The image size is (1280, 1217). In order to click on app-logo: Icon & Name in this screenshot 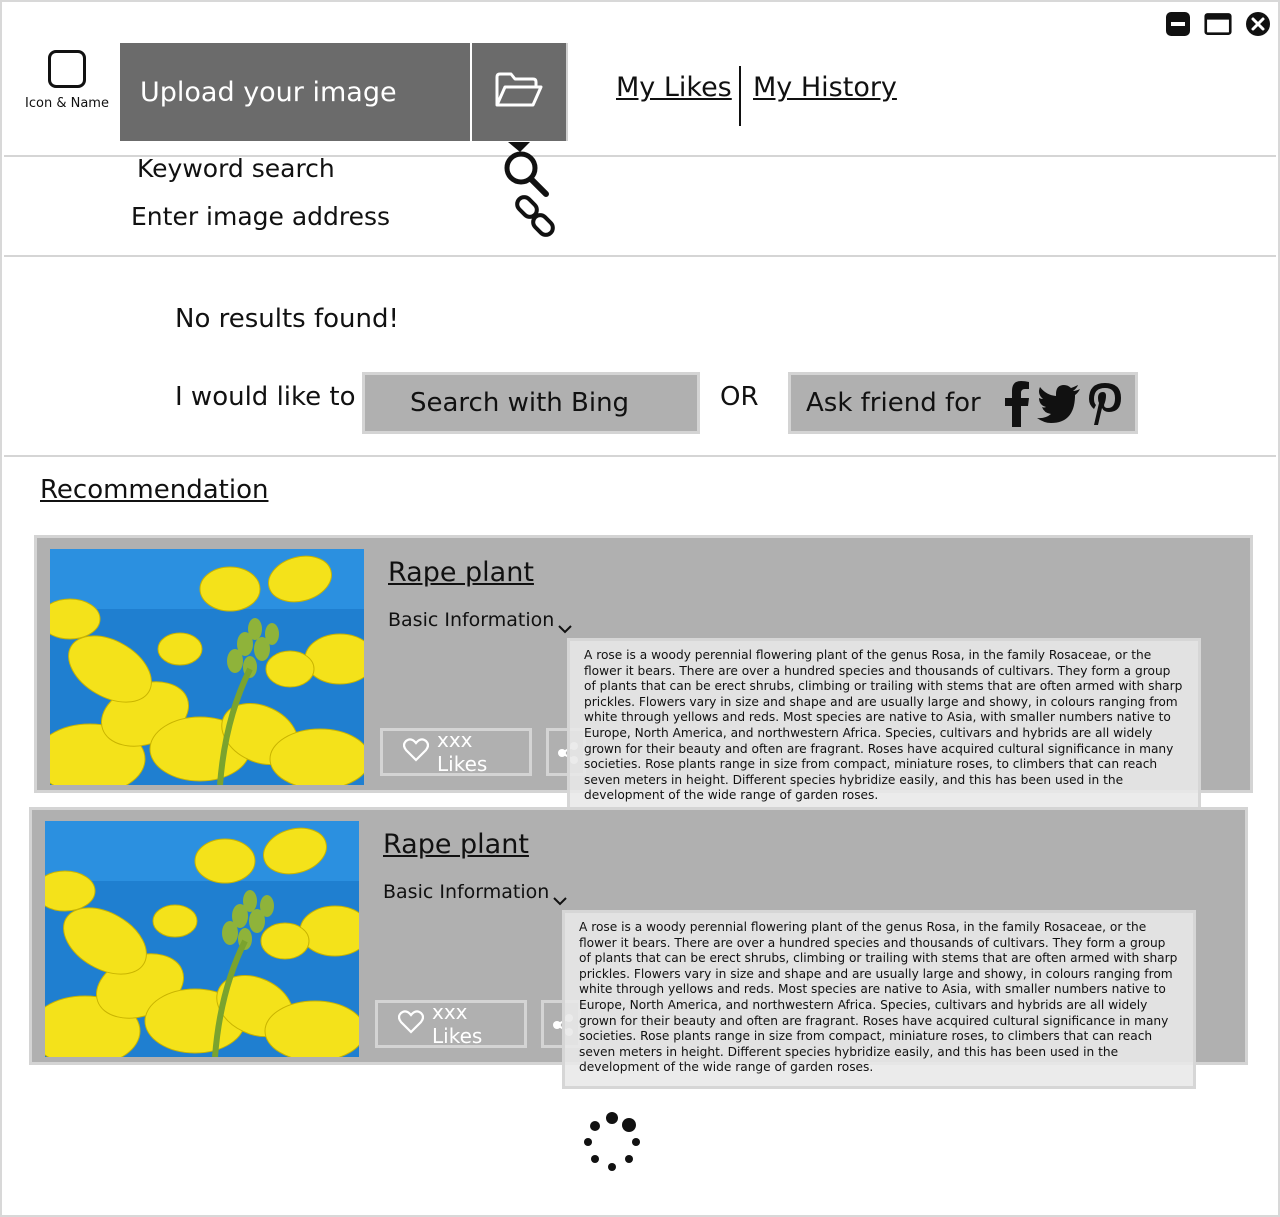, I will do `click(67, 80)`.